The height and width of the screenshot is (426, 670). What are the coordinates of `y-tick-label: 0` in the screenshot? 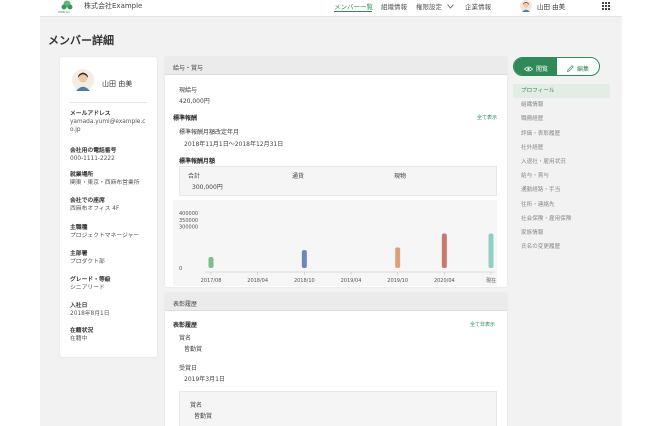 It's located at (180, 269).